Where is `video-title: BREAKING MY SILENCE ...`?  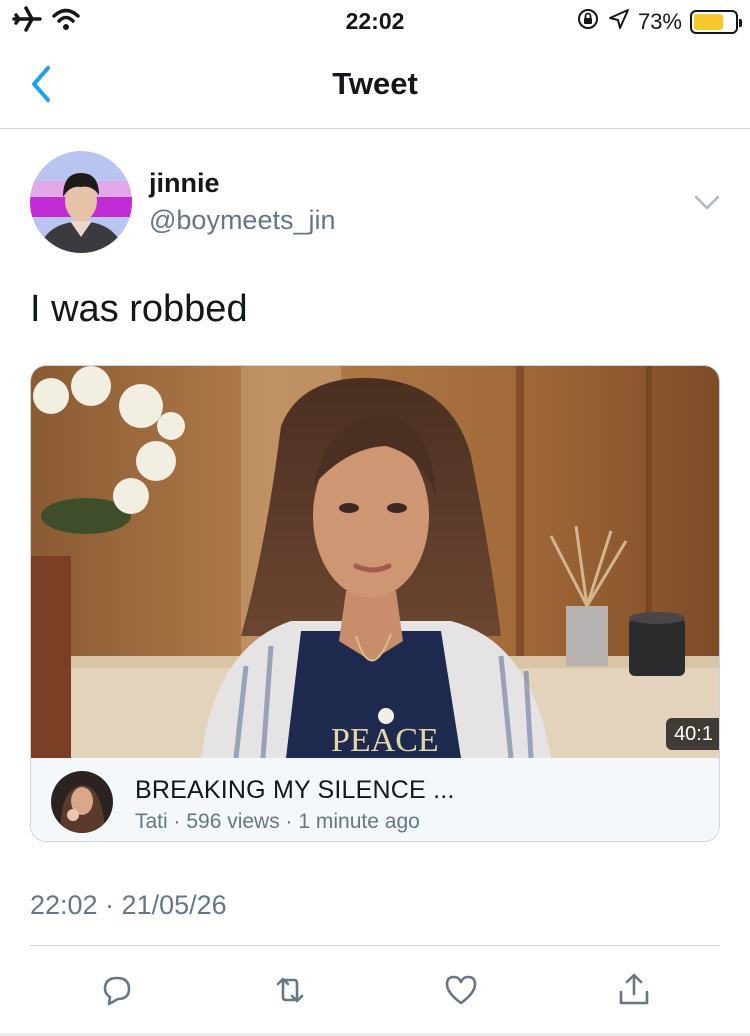
video-title: BREAKING MY SILENCE ... is located at coordinates (295, 790).